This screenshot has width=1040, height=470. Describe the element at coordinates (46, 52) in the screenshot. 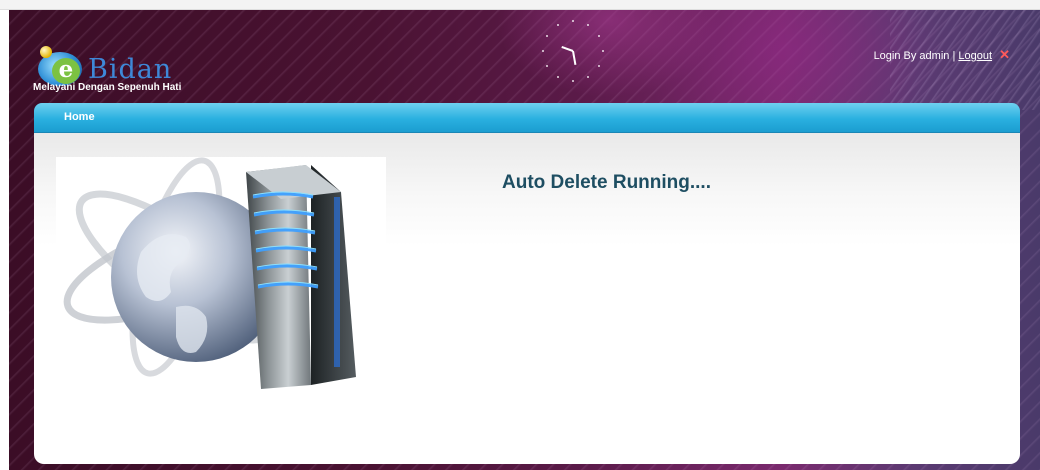

I see `logo-dot-icon` at that location.